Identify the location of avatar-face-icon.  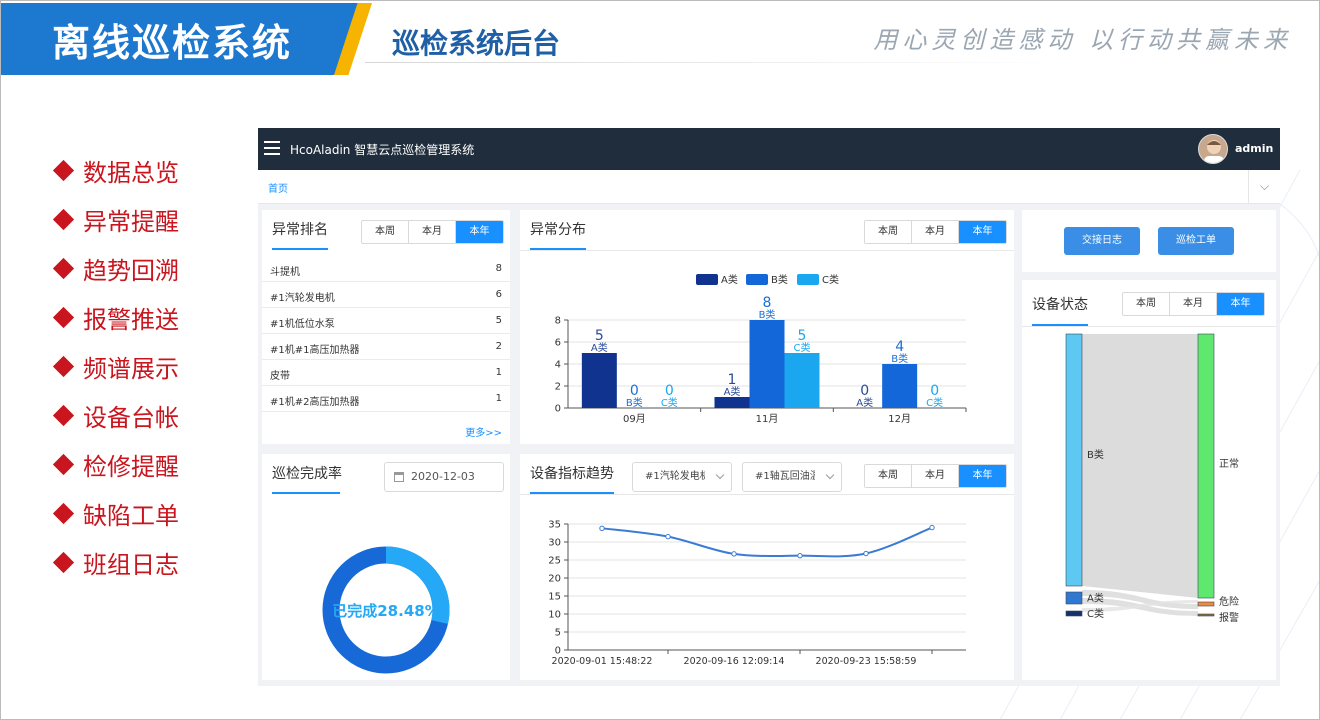
(1213, 149).